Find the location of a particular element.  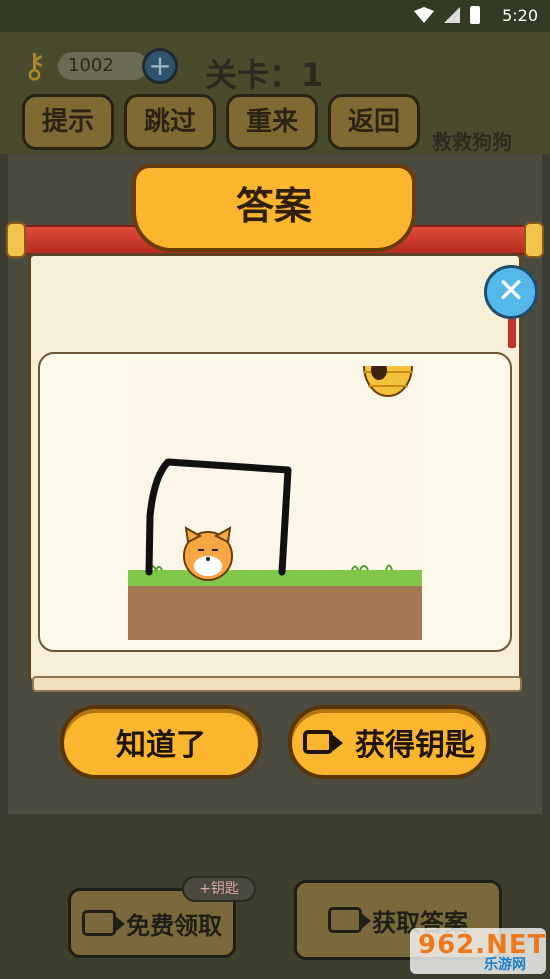

get-key-label: 获得钥匙 is located at coordinates (415, 745).